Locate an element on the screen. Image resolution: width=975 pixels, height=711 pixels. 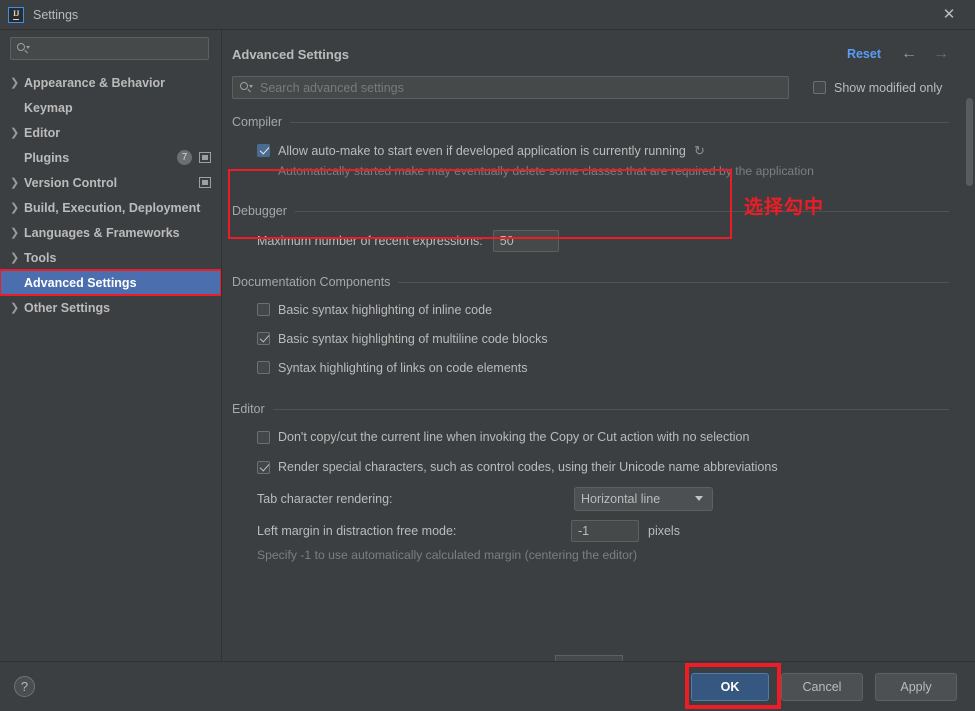
section-title: Editor is located at coordinates (590, 409).